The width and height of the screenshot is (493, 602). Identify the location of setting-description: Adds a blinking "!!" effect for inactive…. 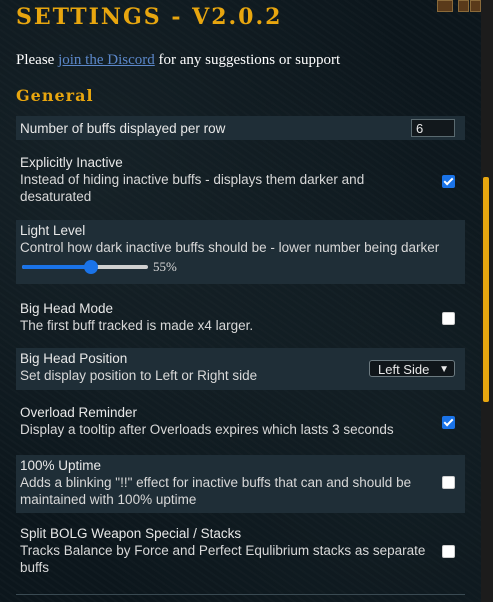
(216, 491).